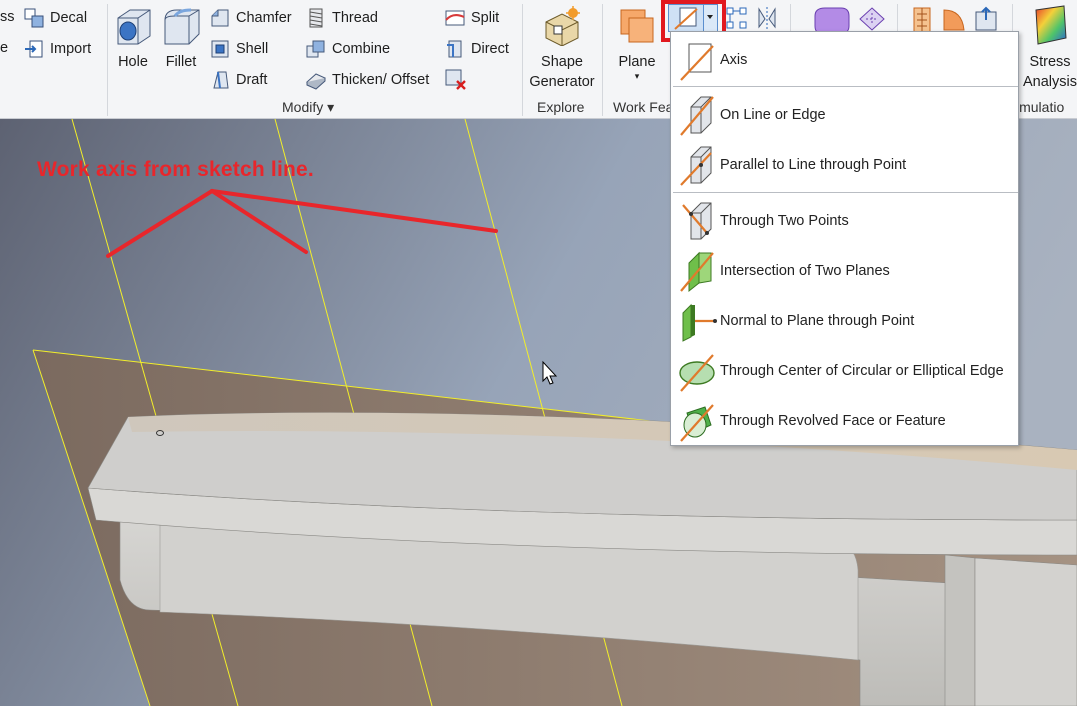 This screenshot has width=1077, height=706. What do you see at coordinates (960, 630) in the screenshot?
I see `part-leg` at bounding box center [960, 630].